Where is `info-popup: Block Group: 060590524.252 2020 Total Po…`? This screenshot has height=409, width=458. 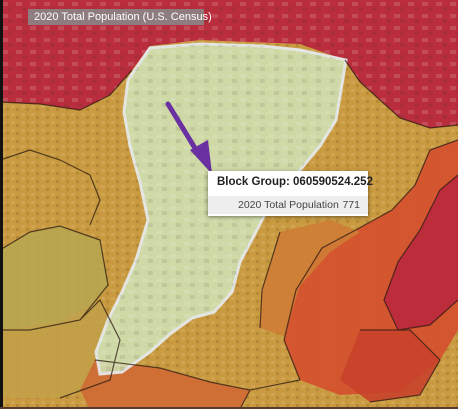
info-popup: Block Group: 060590524.252 2020 Total Po… is located at coordinates (290, 193).